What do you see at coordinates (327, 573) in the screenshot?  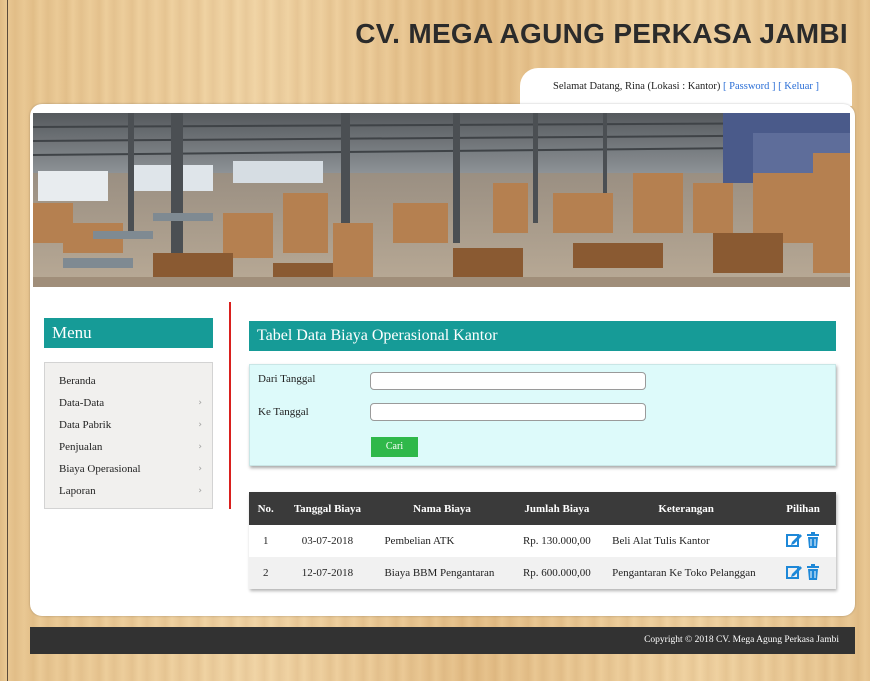 I see `cell-tanggal: 12-07-2018` at bounding box center [327, 573].